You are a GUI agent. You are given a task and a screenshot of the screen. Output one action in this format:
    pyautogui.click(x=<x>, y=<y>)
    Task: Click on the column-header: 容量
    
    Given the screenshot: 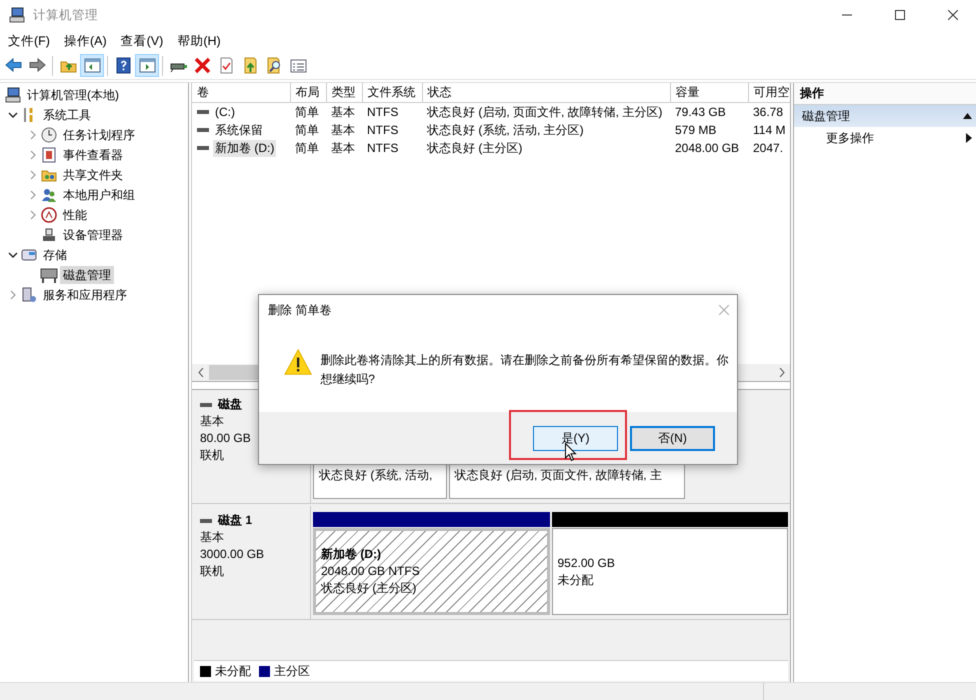 What is the action you would take?
    pyautogui.click(x=709, y=92)
    